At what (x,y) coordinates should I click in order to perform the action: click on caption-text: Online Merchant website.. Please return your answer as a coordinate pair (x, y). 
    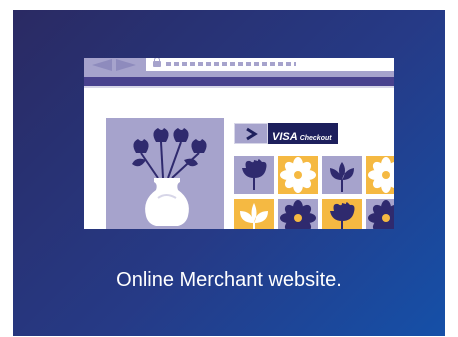
    Looking at the image, I should click on (229, 280).